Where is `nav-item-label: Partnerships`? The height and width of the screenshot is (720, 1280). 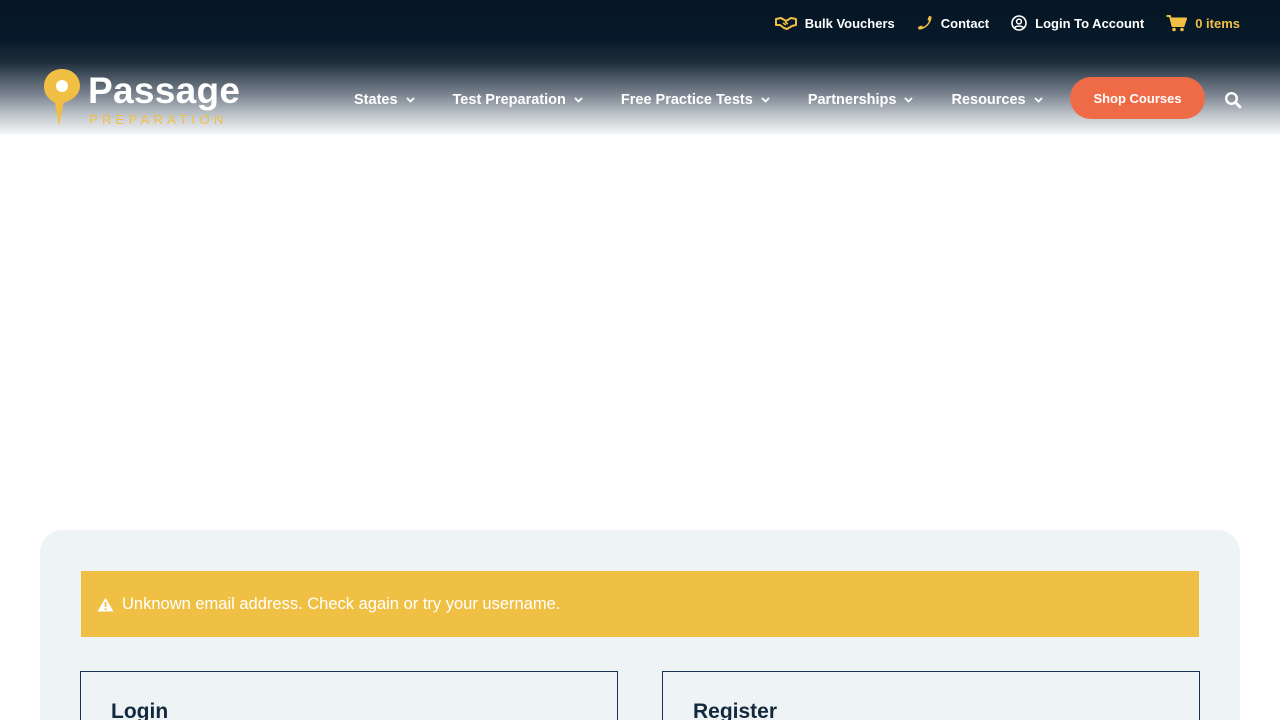 nav-item-label: Partnerships is located at coordinates (852, 100).